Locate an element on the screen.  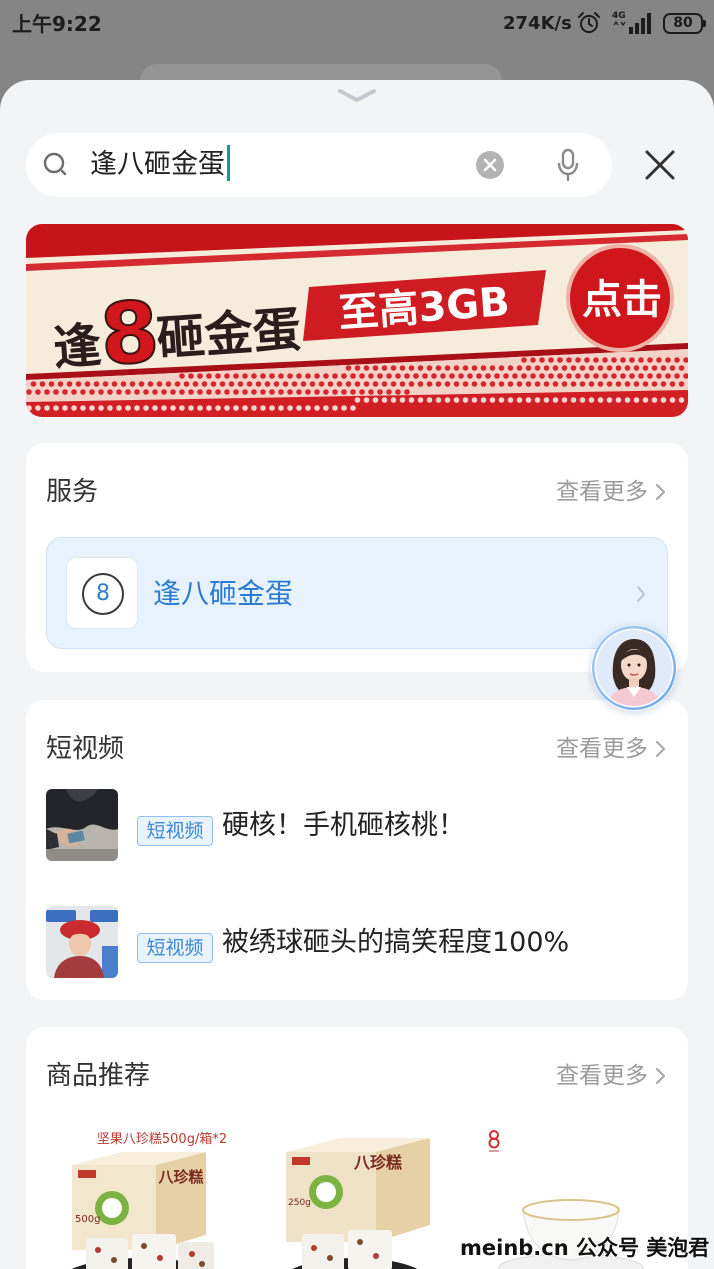
video-title: 硬核！手机砸核桃！ is located at coordinates (343, 825).